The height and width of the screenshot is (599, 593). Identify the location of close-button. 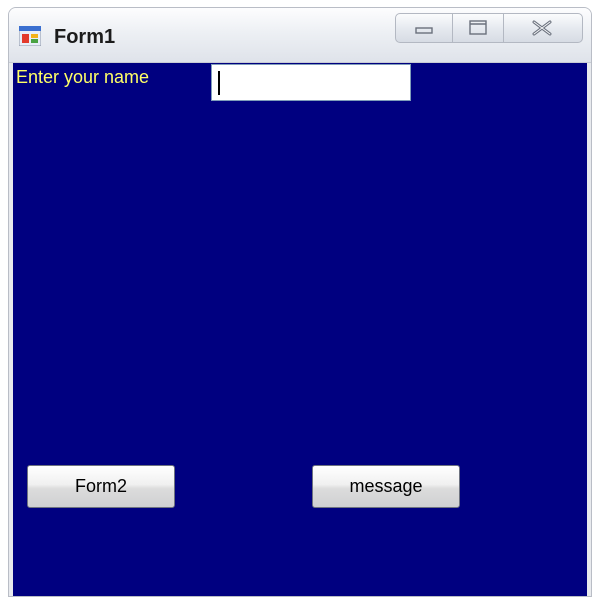
(543, 28).